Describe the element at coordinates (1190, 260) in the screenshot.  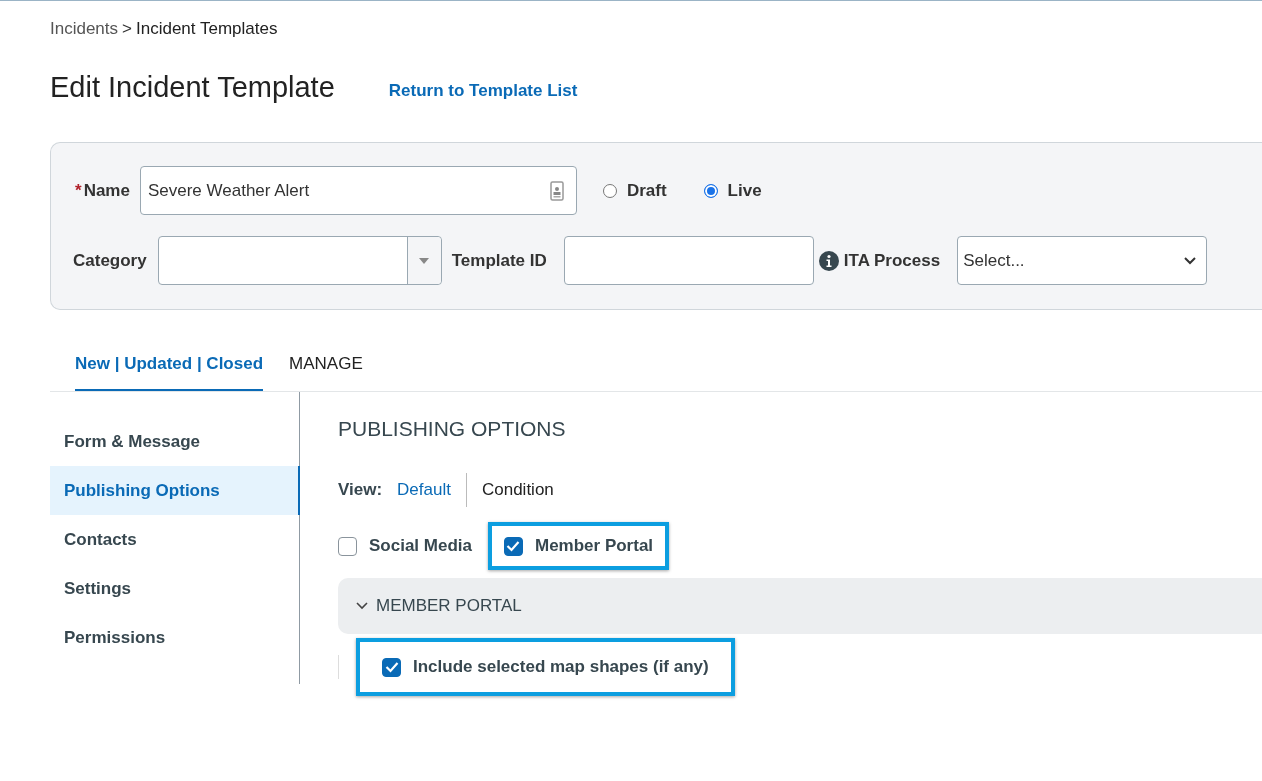
I see `chevron-down-icon` at that location.